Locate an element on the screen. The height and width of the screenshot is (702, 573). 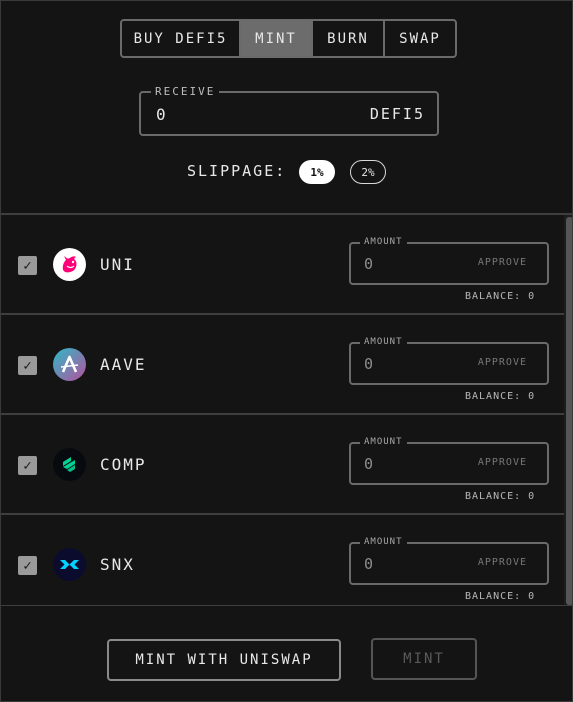
slippage-option-1: 1% is located at coordinates (317, 172).